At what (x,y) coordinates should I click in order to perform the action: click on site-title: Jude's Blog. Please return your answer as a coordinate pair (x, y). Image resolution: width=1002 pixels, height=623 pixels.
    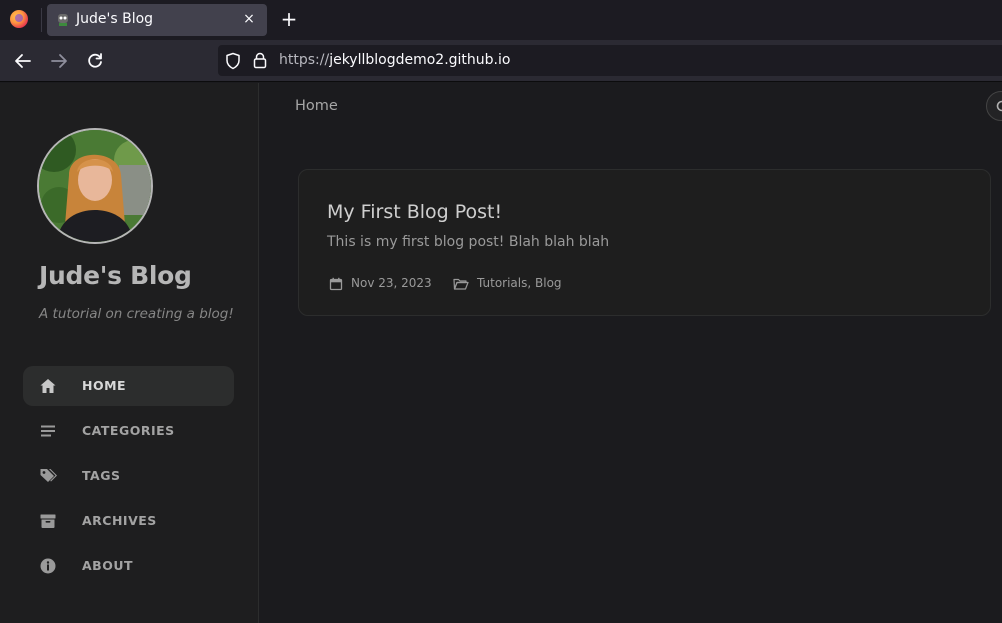
    Looking at the image, I should click on (115, 275).